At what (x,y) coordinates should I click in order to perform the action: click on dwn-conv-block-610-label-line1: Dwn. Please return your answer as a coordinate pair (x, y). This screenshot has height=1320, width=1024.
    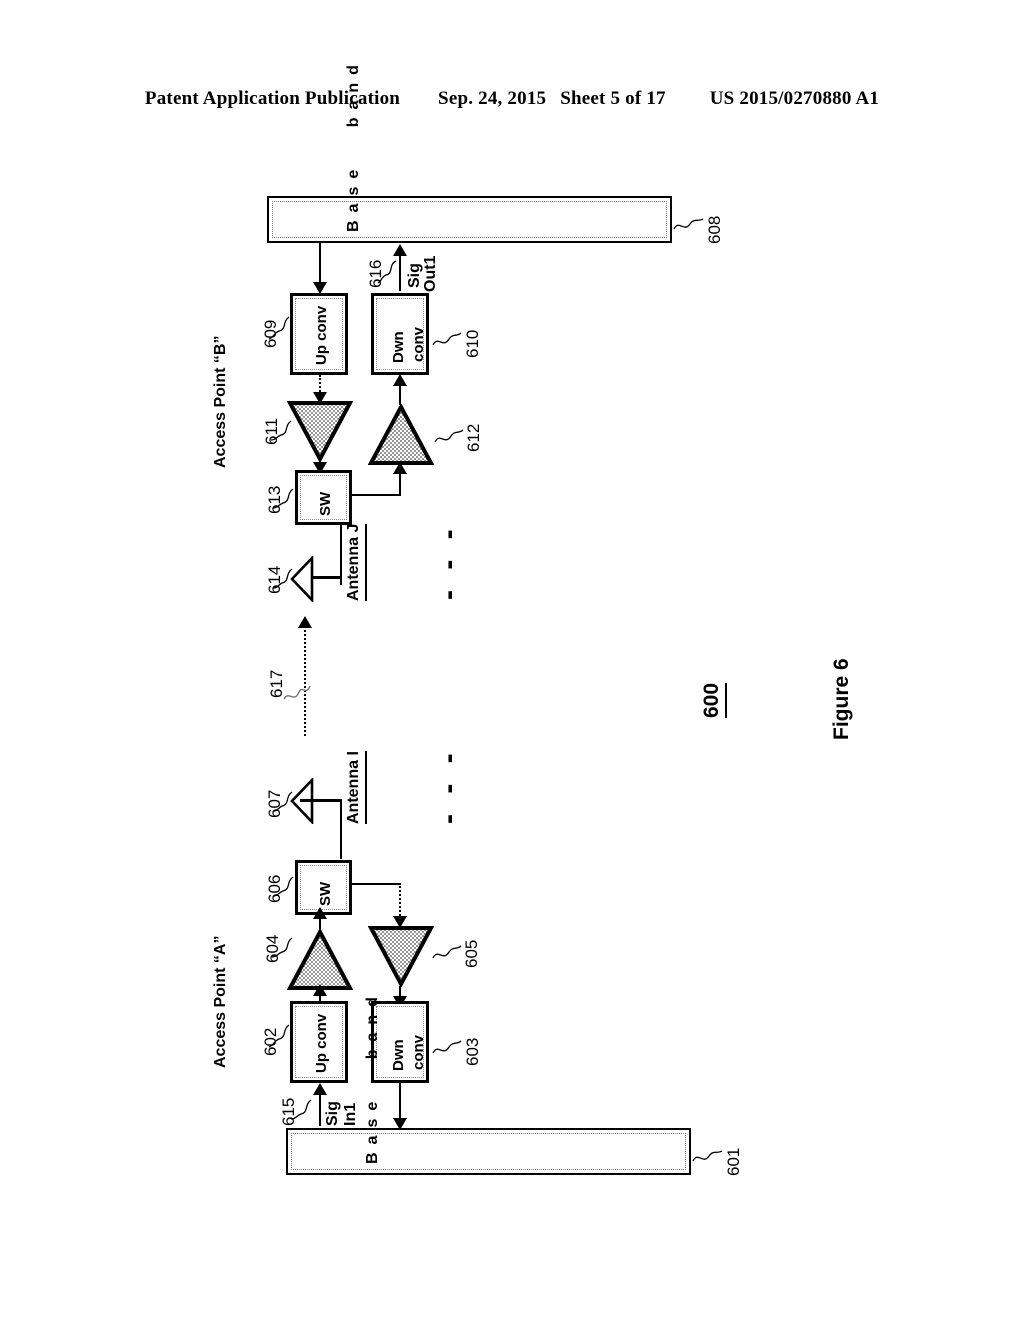
    Looking at the image, I should click on (398, 347).